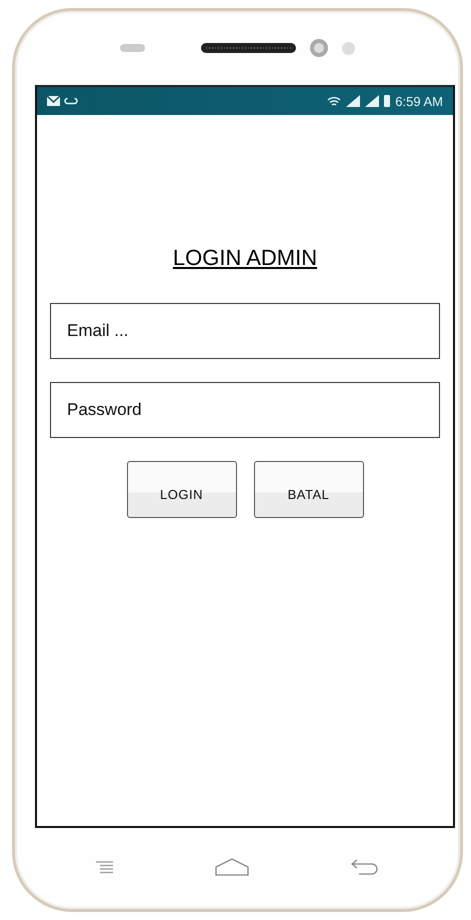 This screenshot has width=471, height=920. Describe the element at coordinates (365, 867) in the screenshot. I see `back-icon` at that location.